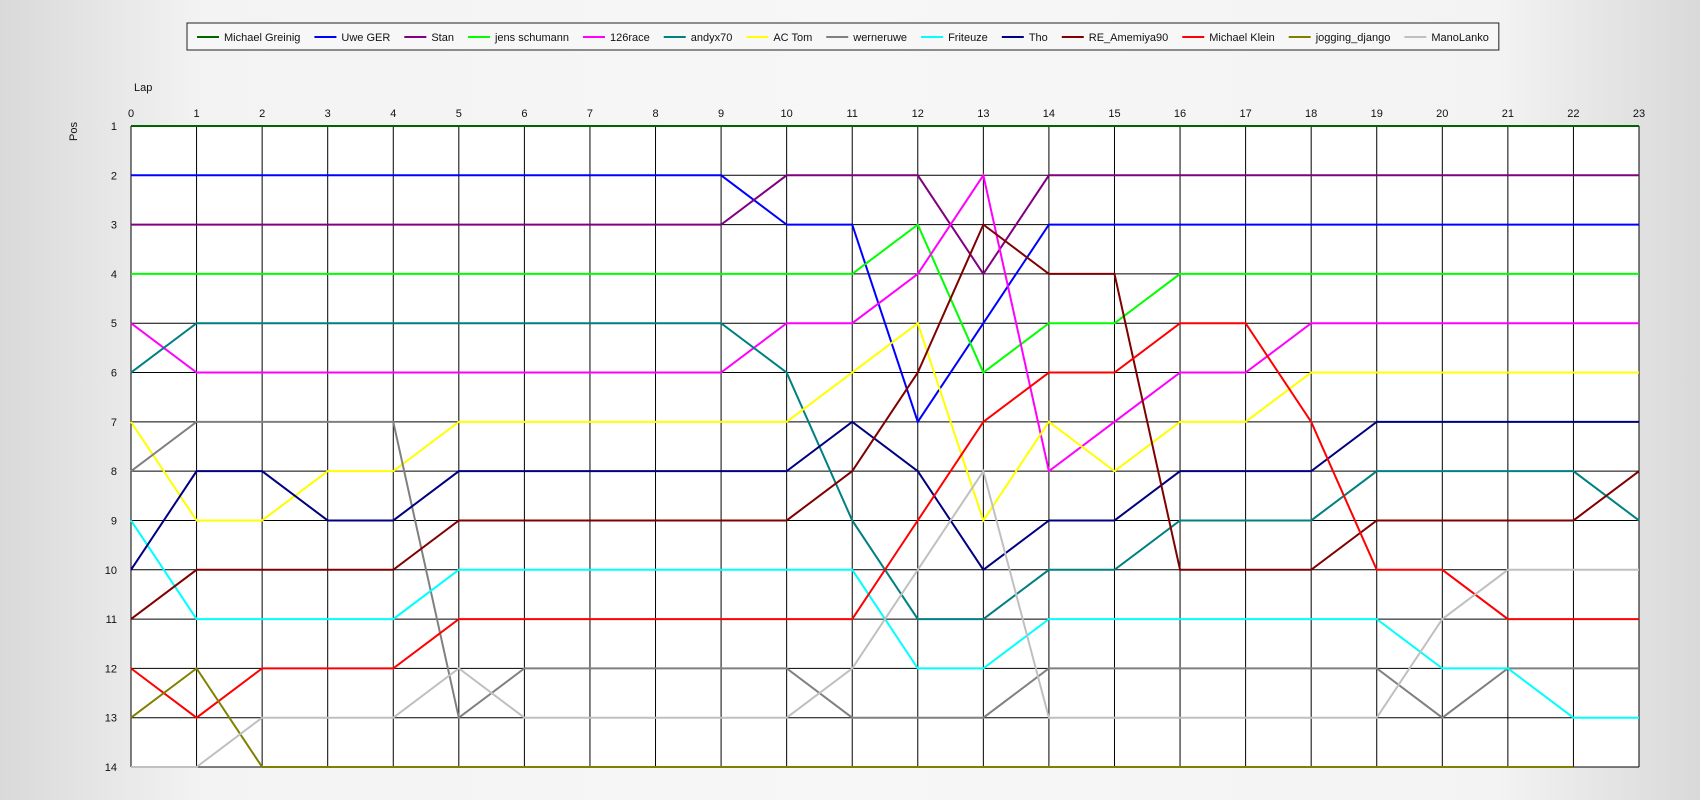 This screenshot has width=1700, height=800. What do you see at coordinates (131, 114) in the screenshot?
I see `x-tick-label: 0` at bounding box center [131, 114].